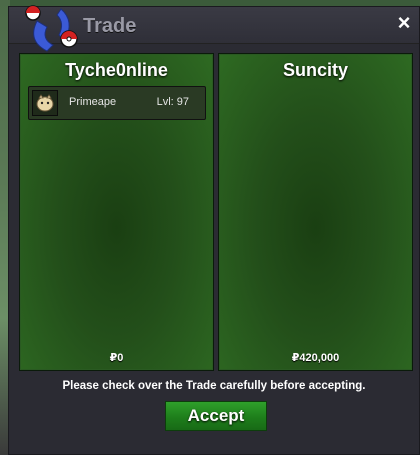 This screenshot has width=420, height=455. I want to click on close-button: ×, so click(404, 23).